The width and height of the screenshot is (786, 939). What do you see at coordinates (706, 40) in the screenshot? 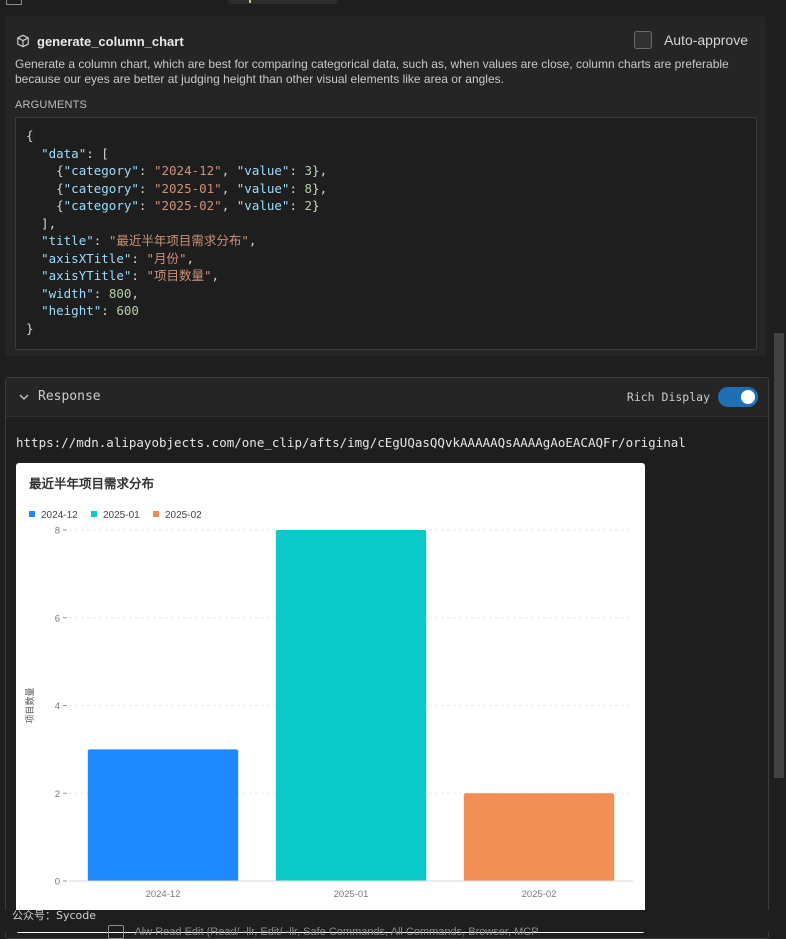
I see `auto-approve-label: Auto-approve` at bounding box center [706, 40].